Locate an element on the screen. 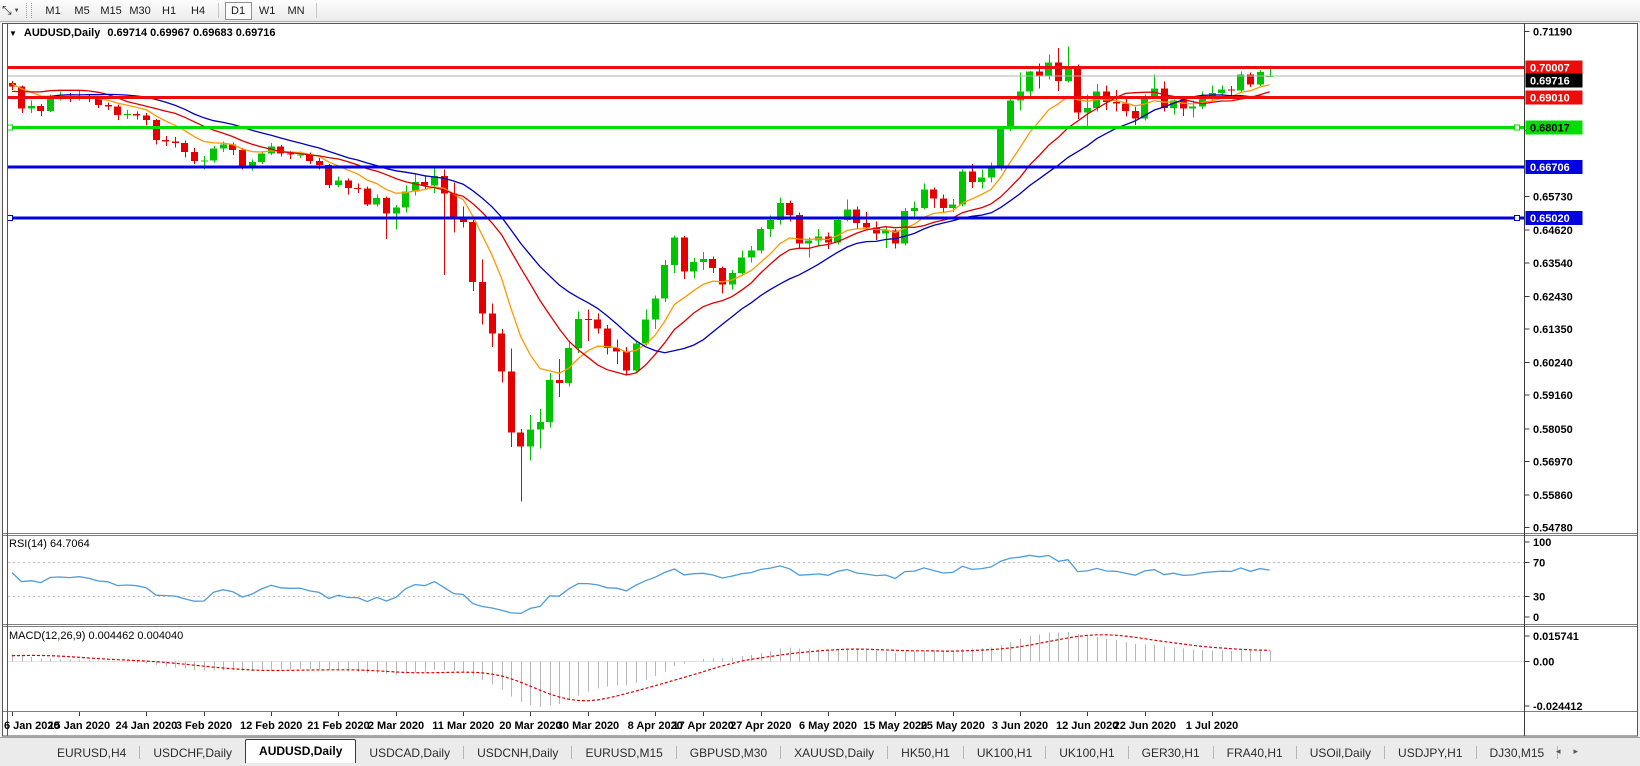 Image resolution: width=1640 pixels, height=766 pixels. svg-text: 0.69010 is located at coordinates (1550, 98).